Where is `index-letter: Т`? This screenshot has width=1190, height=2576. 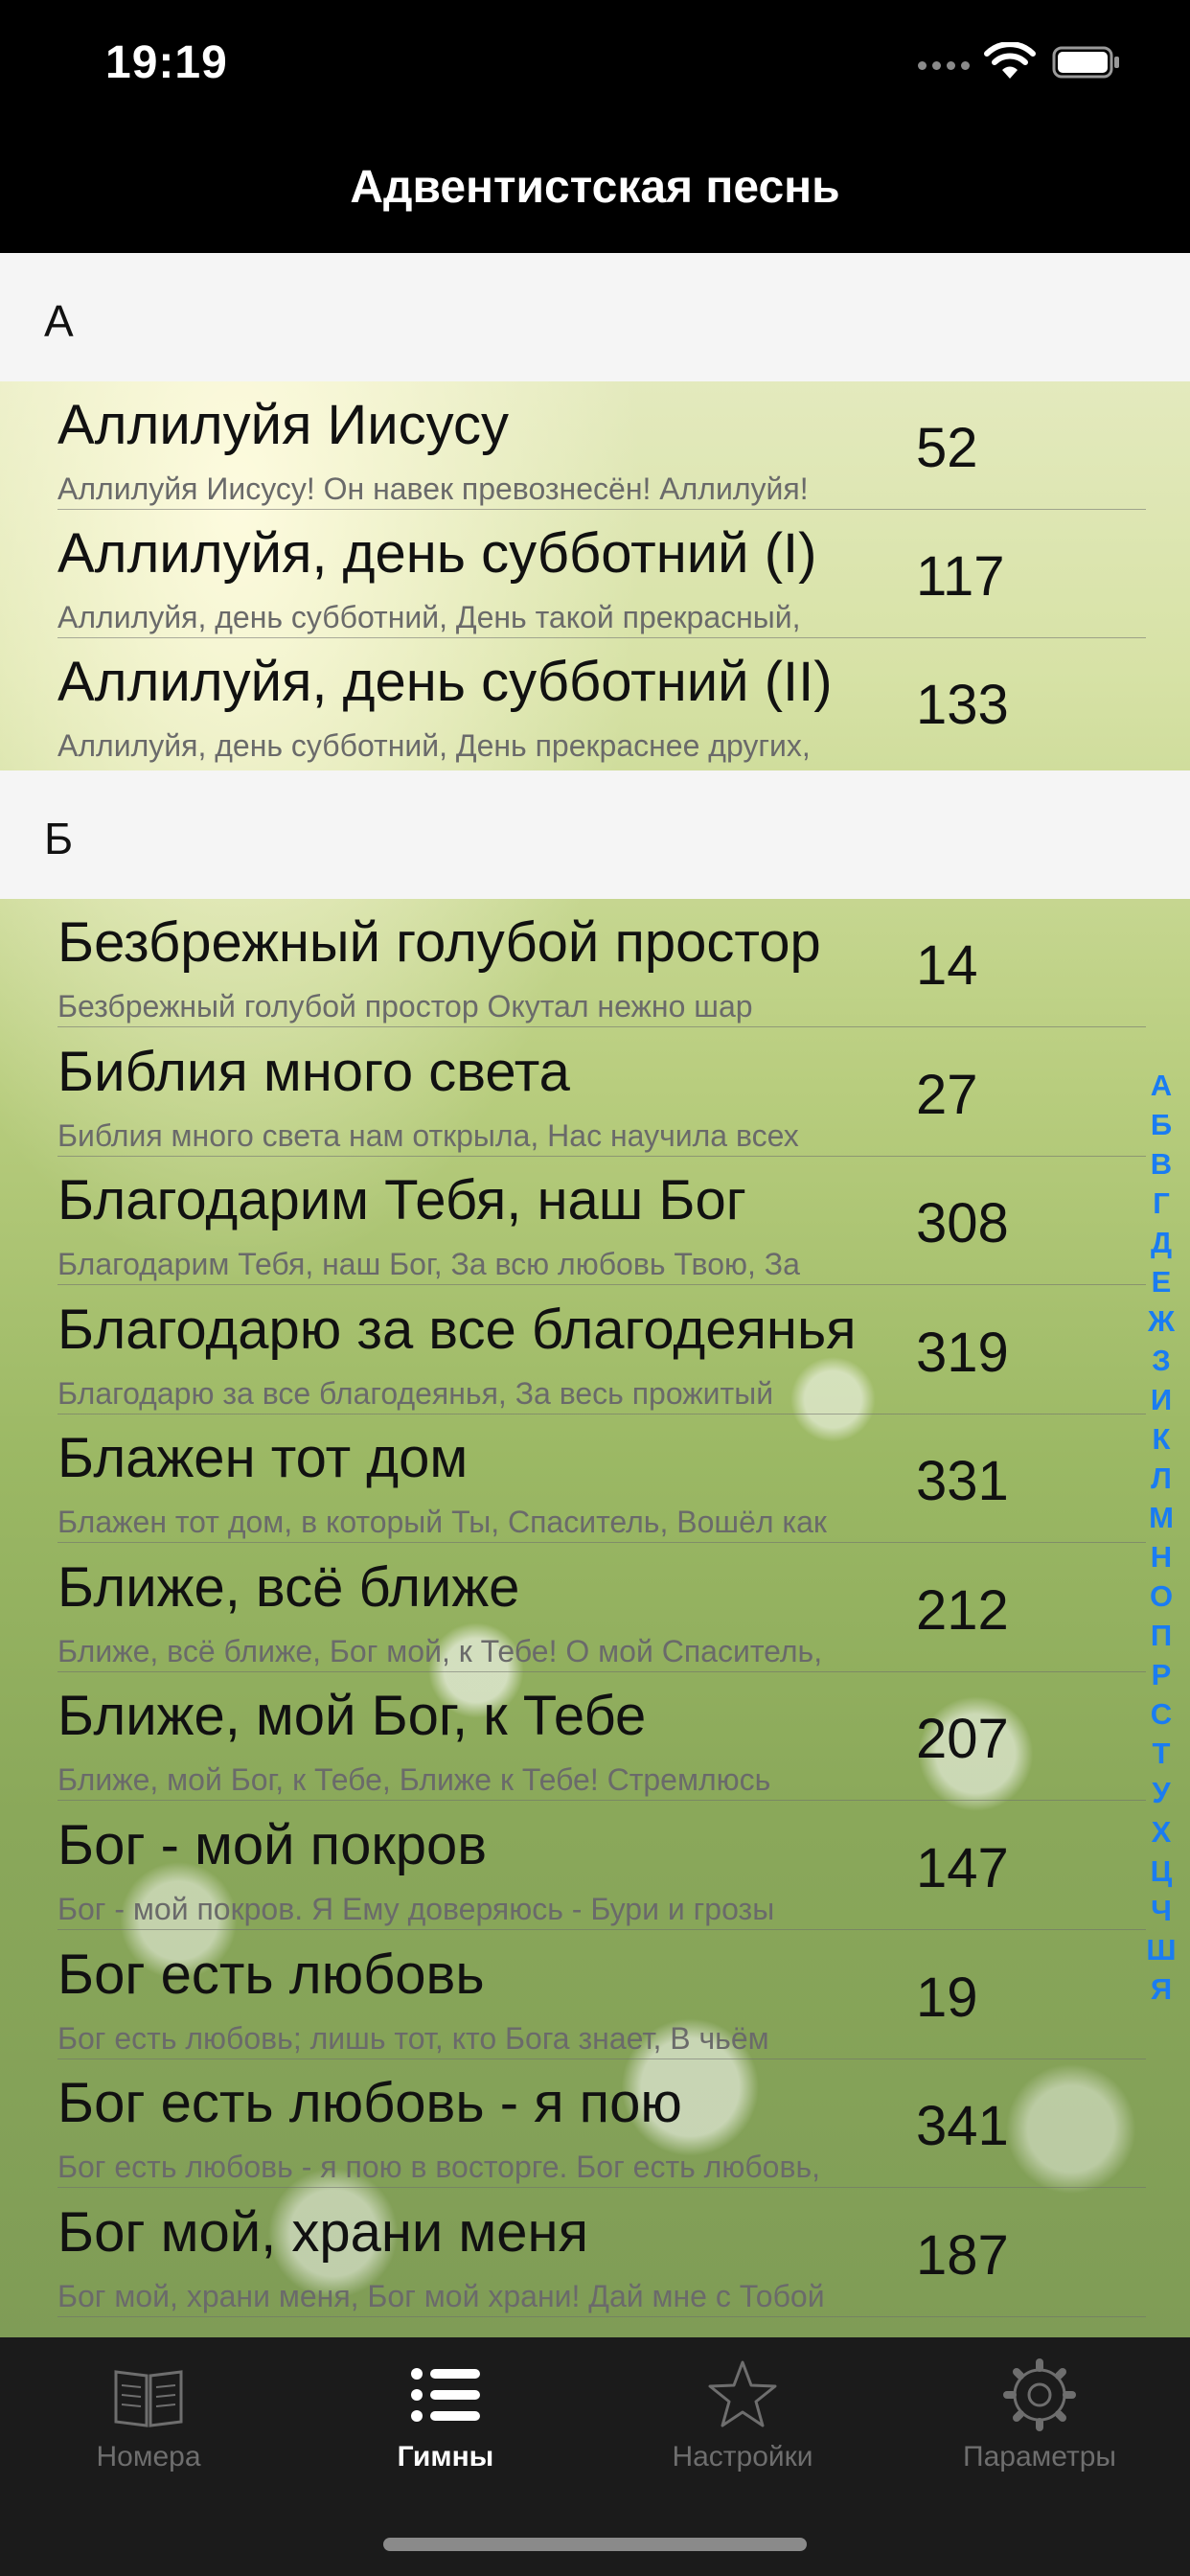 index-letter: Т is located at coordinates (1162, 1753).